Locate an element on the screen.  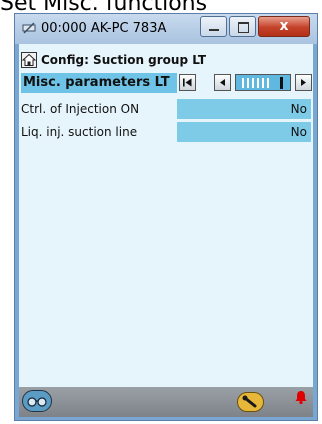
title-bar: 00:000 AK-PC 783A x is located at coordinates (166, 29).